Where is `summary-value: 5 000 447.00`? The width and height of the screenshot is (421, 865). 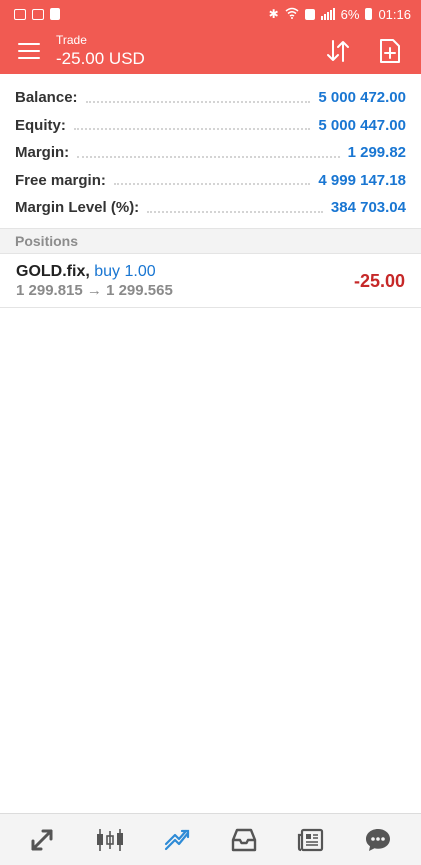
summary-value: 5 000 447.00 is located at coordinates (362, 125).